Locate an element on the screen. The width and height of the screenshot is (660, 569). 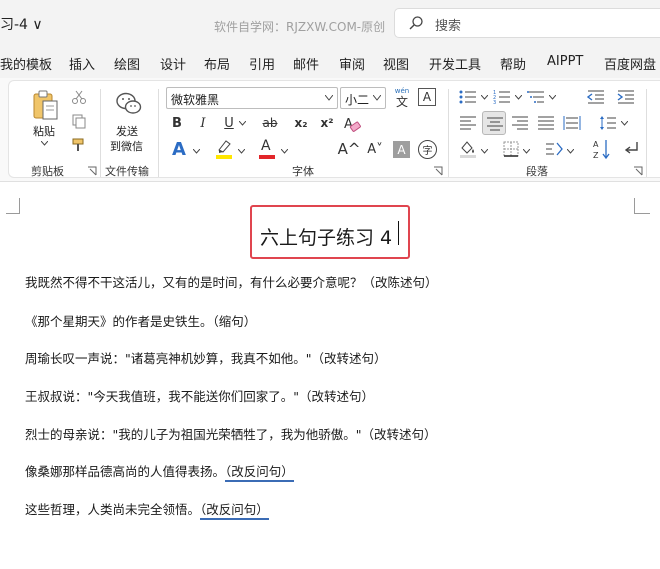
font-size-select: 小二 is located at coordinates (363, 98).